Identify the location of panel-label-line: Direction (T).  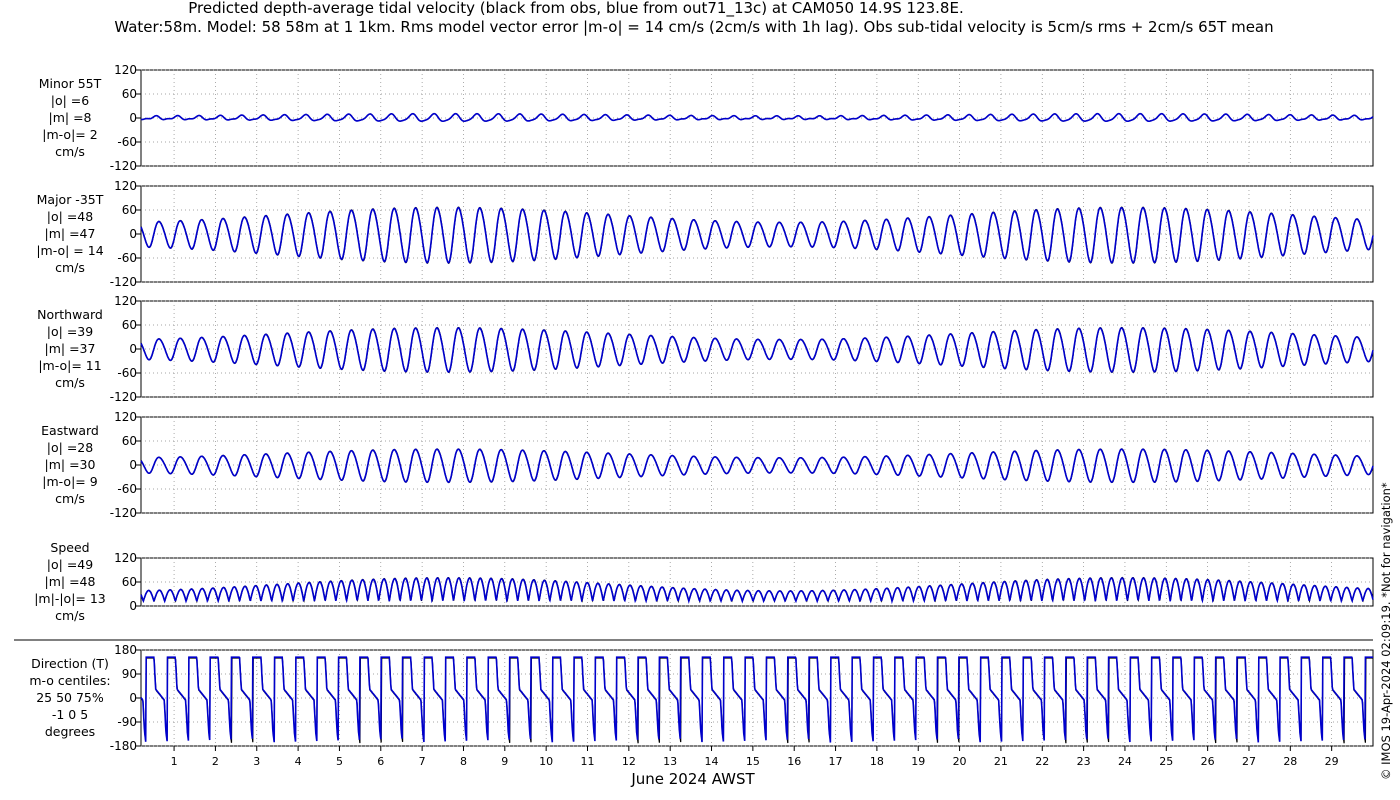
(70, 663).